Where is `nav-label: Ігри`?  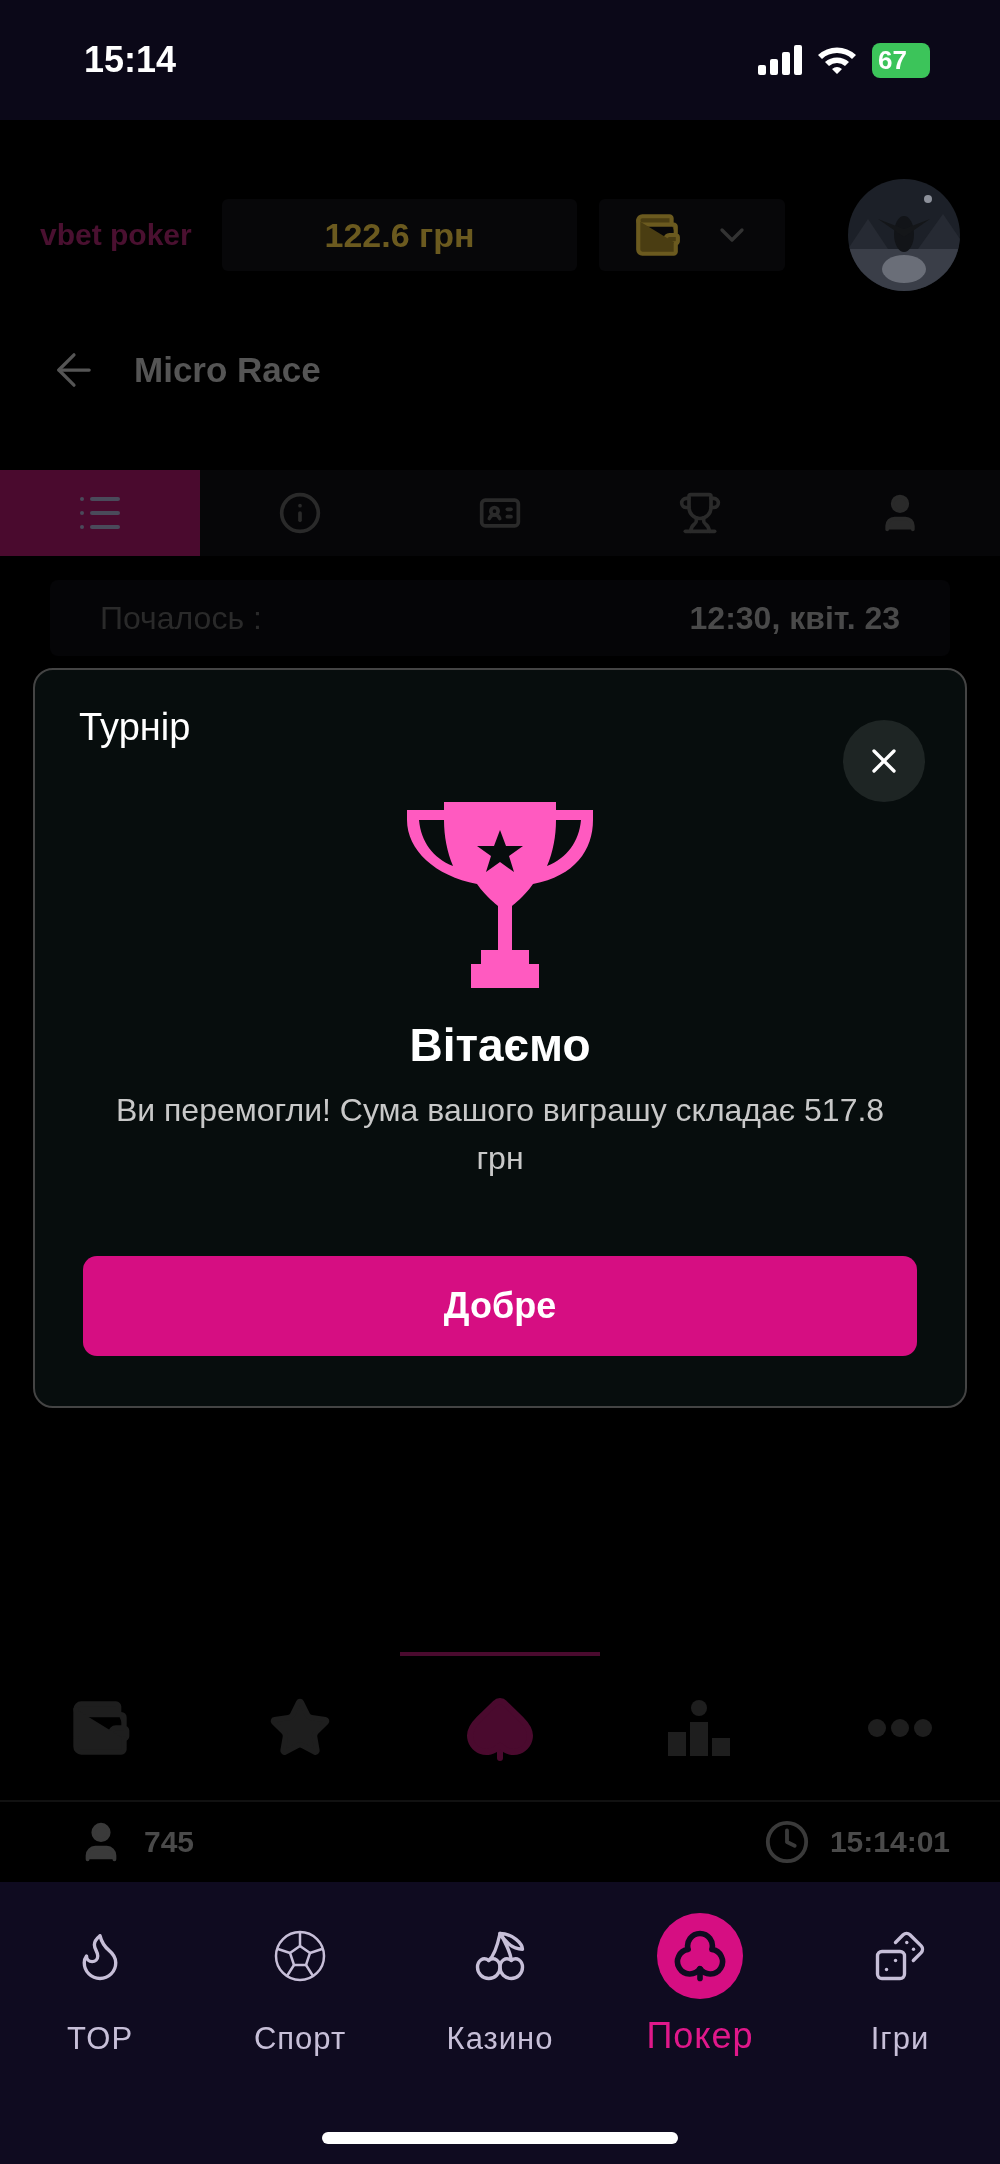 nav-label: Ігри is located at coordinates (900, 2039).